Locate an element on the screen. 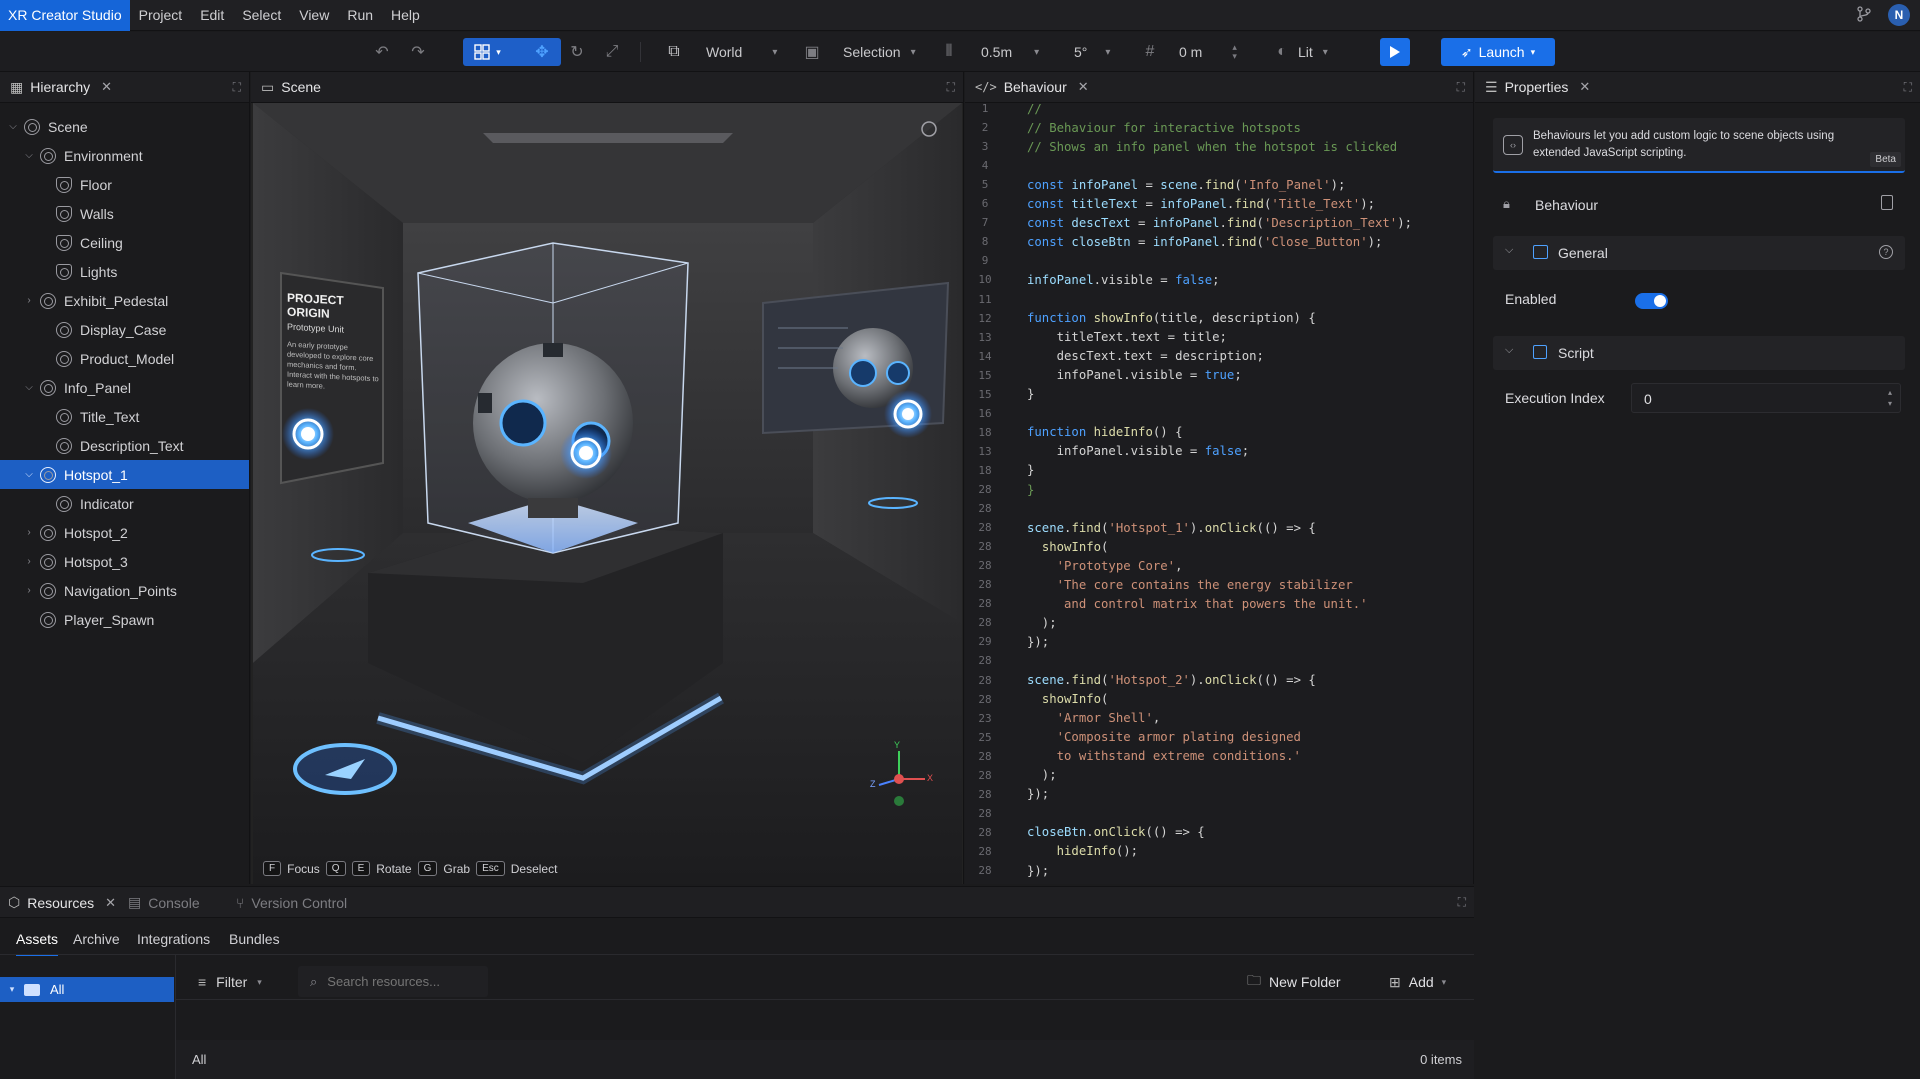 The image size is (1920, 1079). tree-item: Indicator is located at coordinates (124, 503).